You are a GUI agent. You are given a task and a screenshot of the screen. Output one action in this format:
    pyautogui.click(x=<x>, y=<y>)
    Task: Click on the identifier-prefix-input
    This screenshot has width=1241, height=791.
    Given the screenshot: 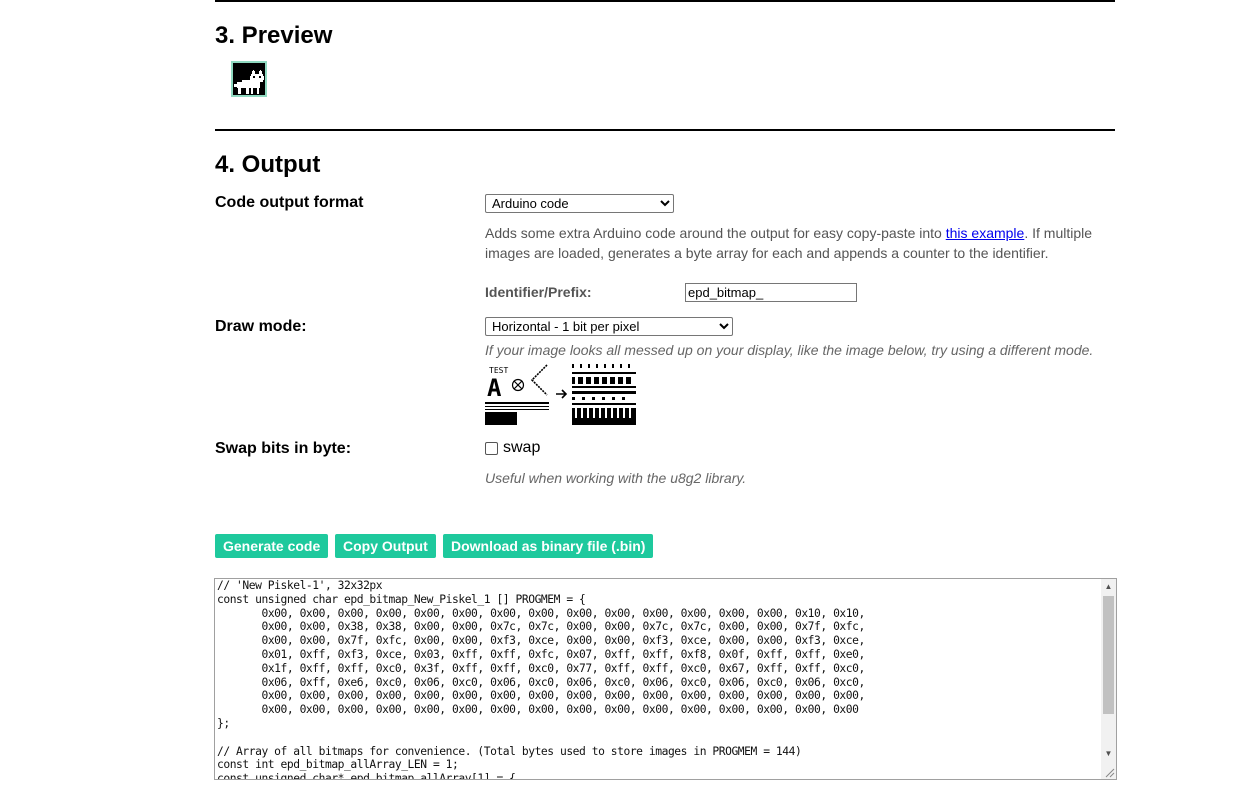 What is the action you would take?
    pyautogui.click(x=771, y=292)
    